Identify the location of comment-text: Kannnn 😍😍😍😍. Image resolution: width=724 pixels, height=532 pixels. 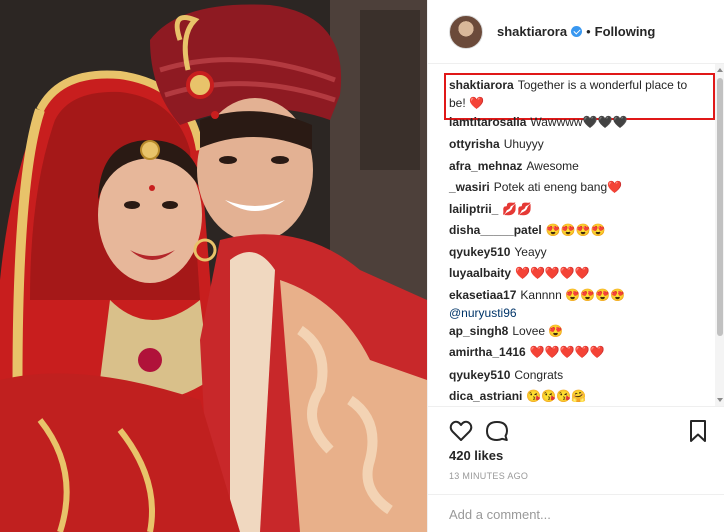
(572, 295).